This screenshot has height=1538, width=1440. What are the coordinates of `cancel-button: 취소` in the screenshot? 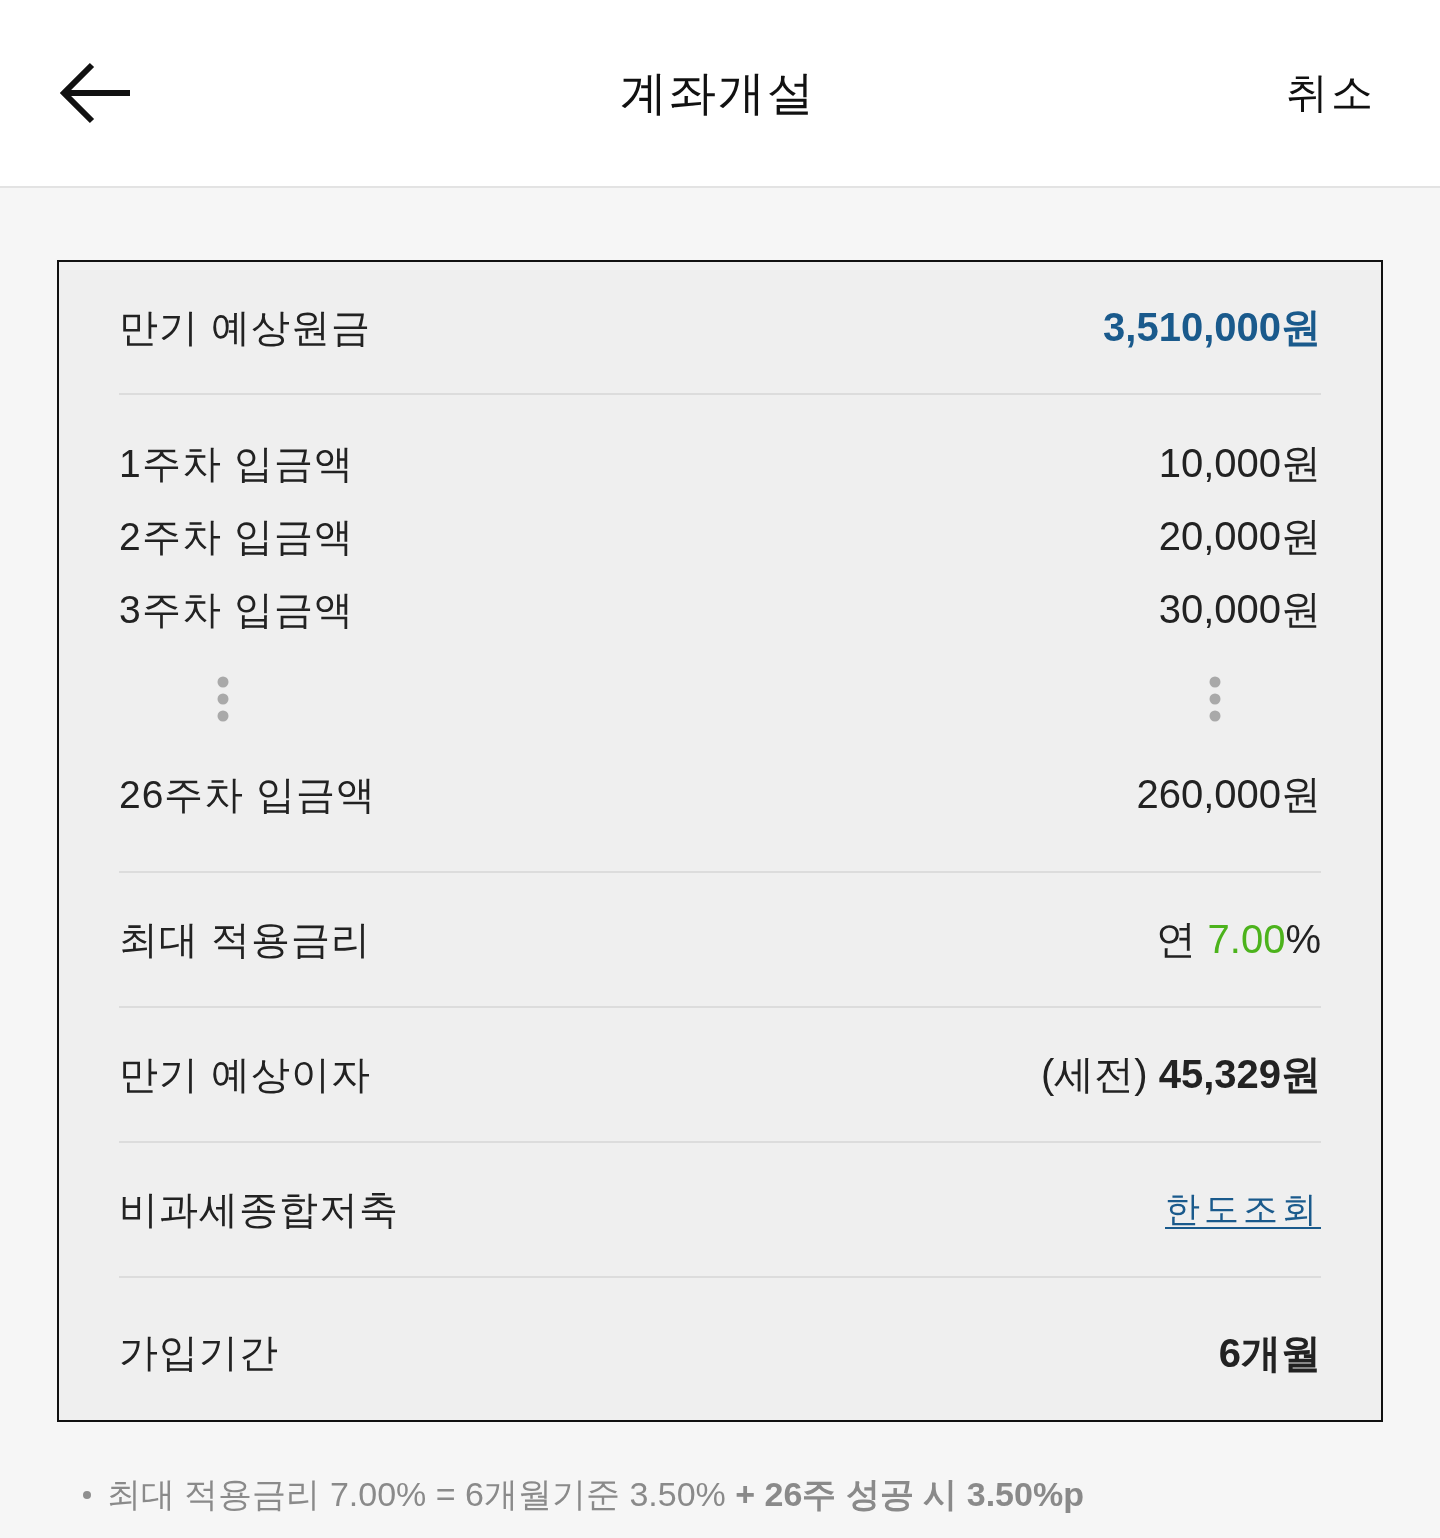 It's located at (1331, 93).